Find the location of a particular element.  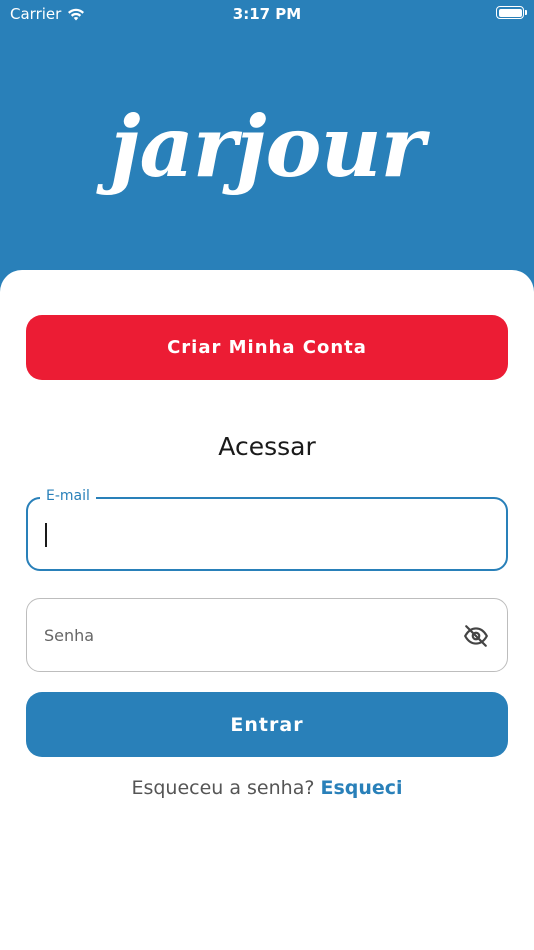

email-input is located at coordinates (245, 534).